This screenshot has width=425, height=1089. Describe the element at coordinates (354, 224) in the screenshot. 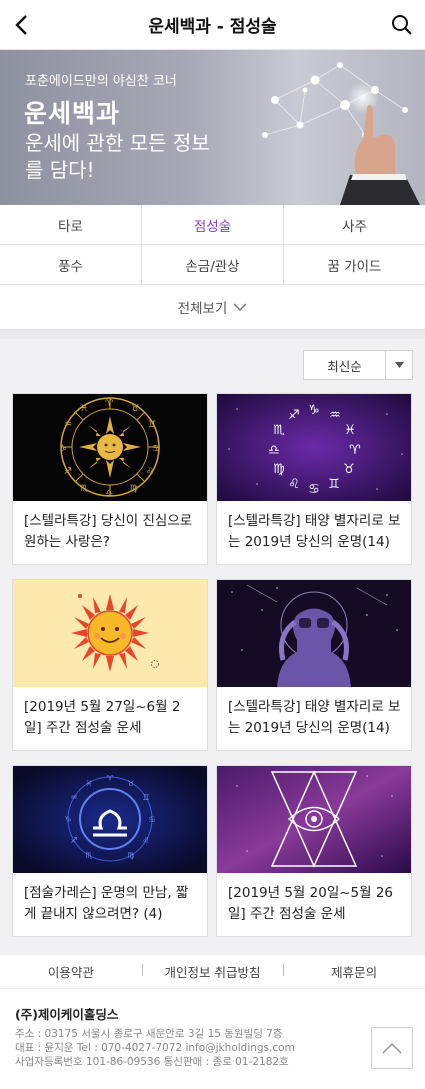

I see `category-saju: 사주` at that location.